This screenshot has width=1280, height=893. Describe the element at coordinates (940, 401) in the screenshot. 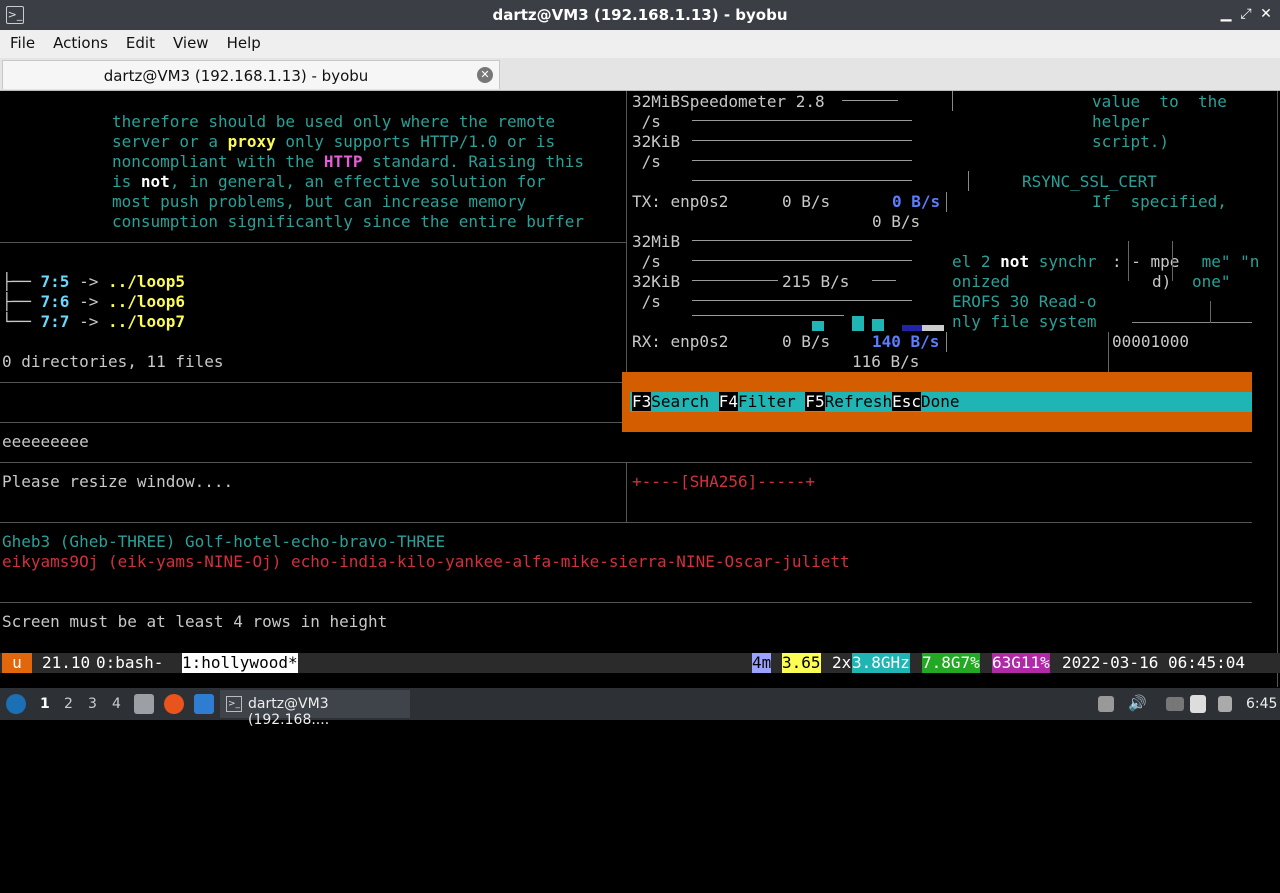

I see `htop-done-button: Done` at that location.